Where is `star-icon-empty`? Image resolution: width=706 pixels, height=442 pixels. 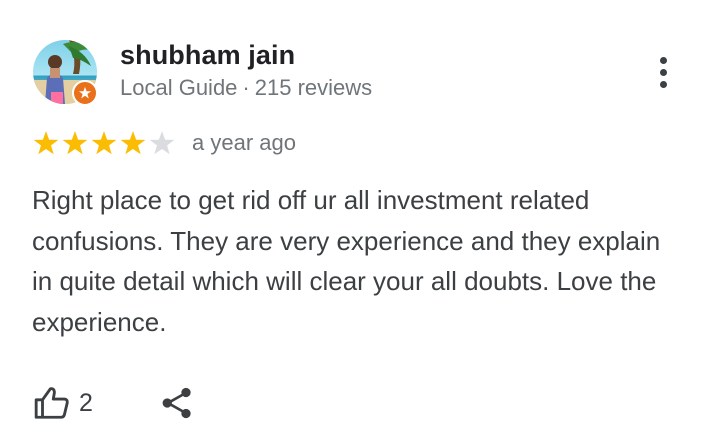
star-icon-empty is located at coordinates (162, 143).